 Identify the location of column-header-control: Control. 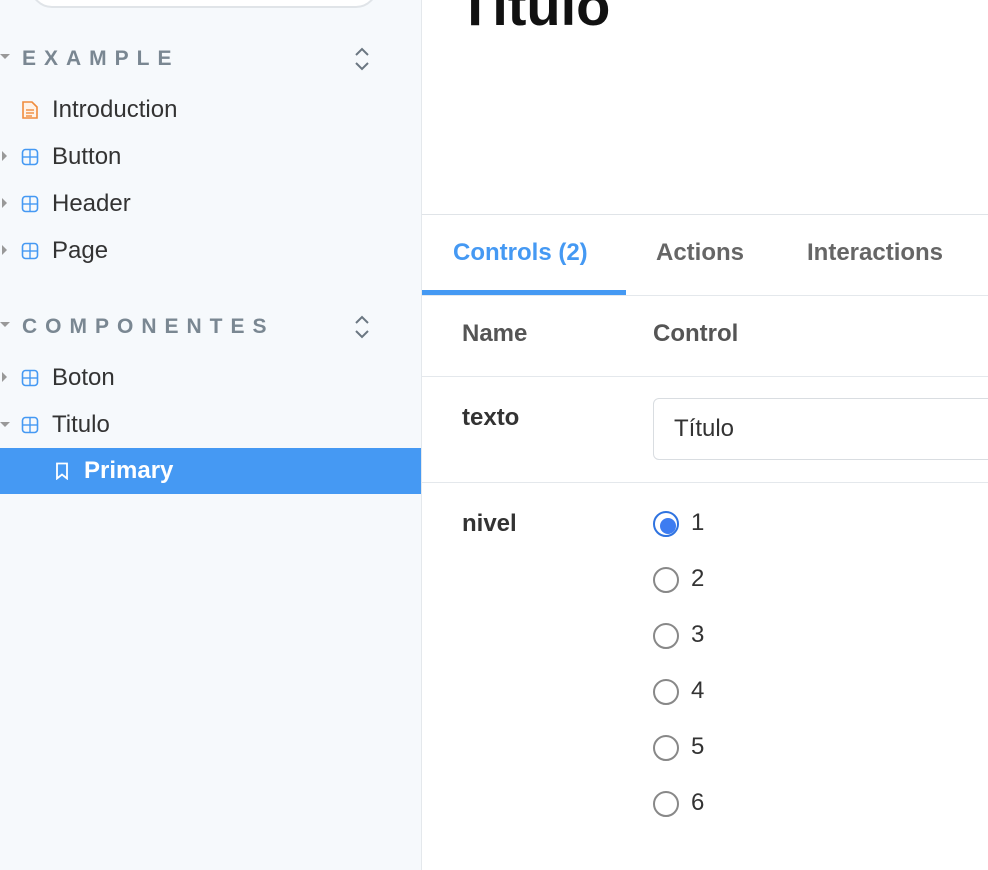
(696, 333).